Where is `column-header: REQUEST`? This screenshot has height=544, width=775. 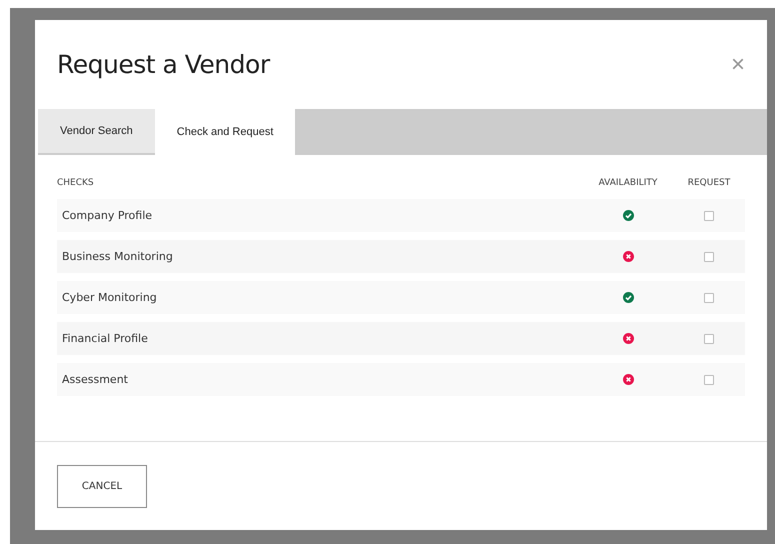
column-header: REQUEST is located at coordinates (709, 183).